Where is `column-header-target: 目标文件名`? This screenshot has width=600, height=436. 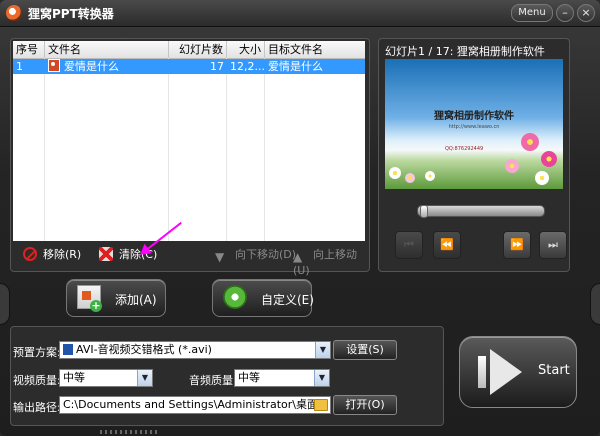
column-header-target: 目标文件名 is located at coordinates (315, 49).